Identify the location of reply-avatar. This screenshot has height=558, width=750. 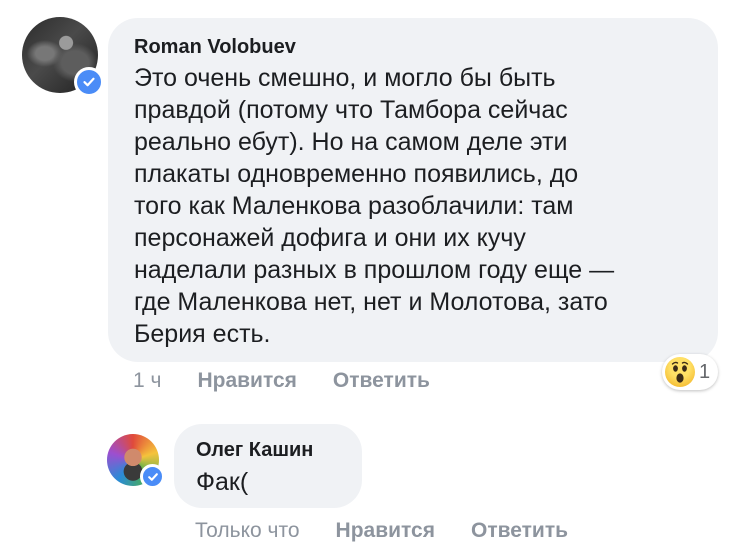
(136, 461).